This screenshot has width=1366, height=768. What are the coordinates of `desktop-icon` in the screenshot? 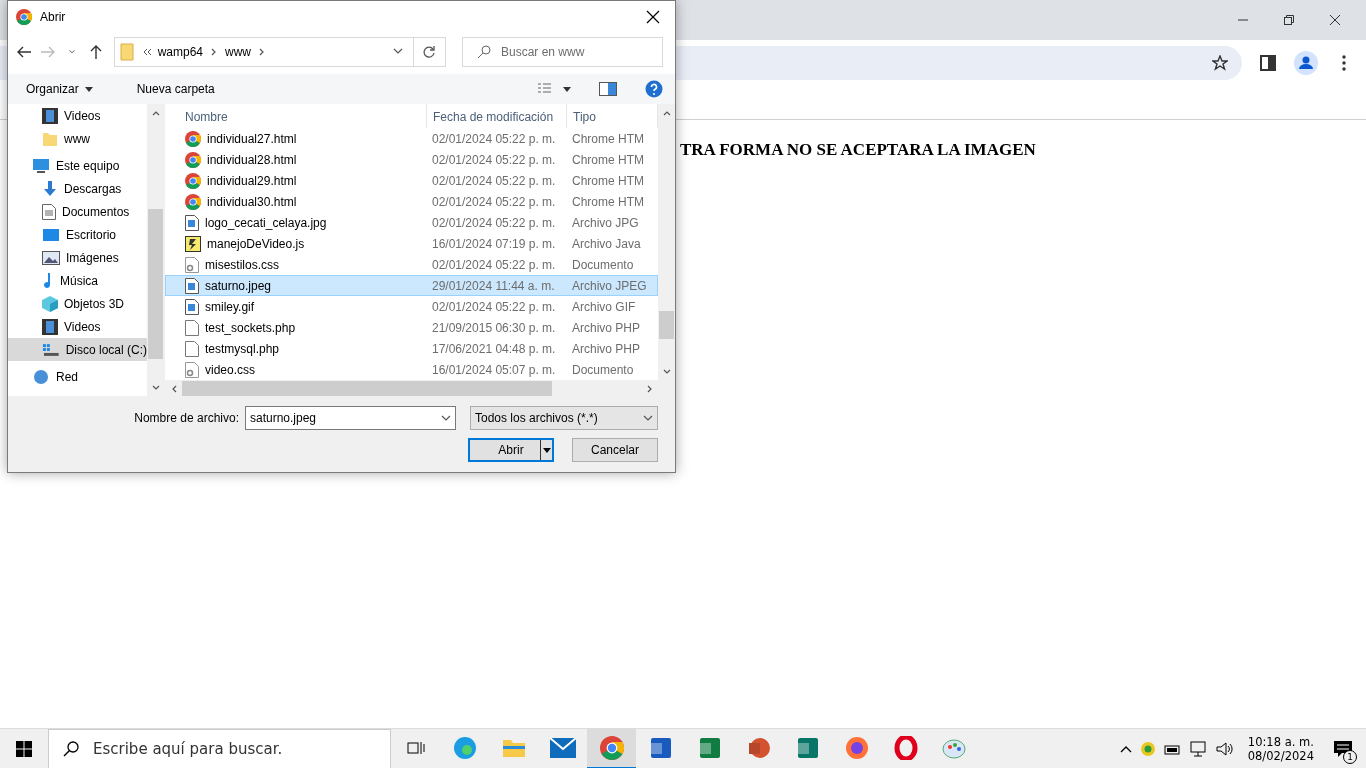 It's located at (51, 234).